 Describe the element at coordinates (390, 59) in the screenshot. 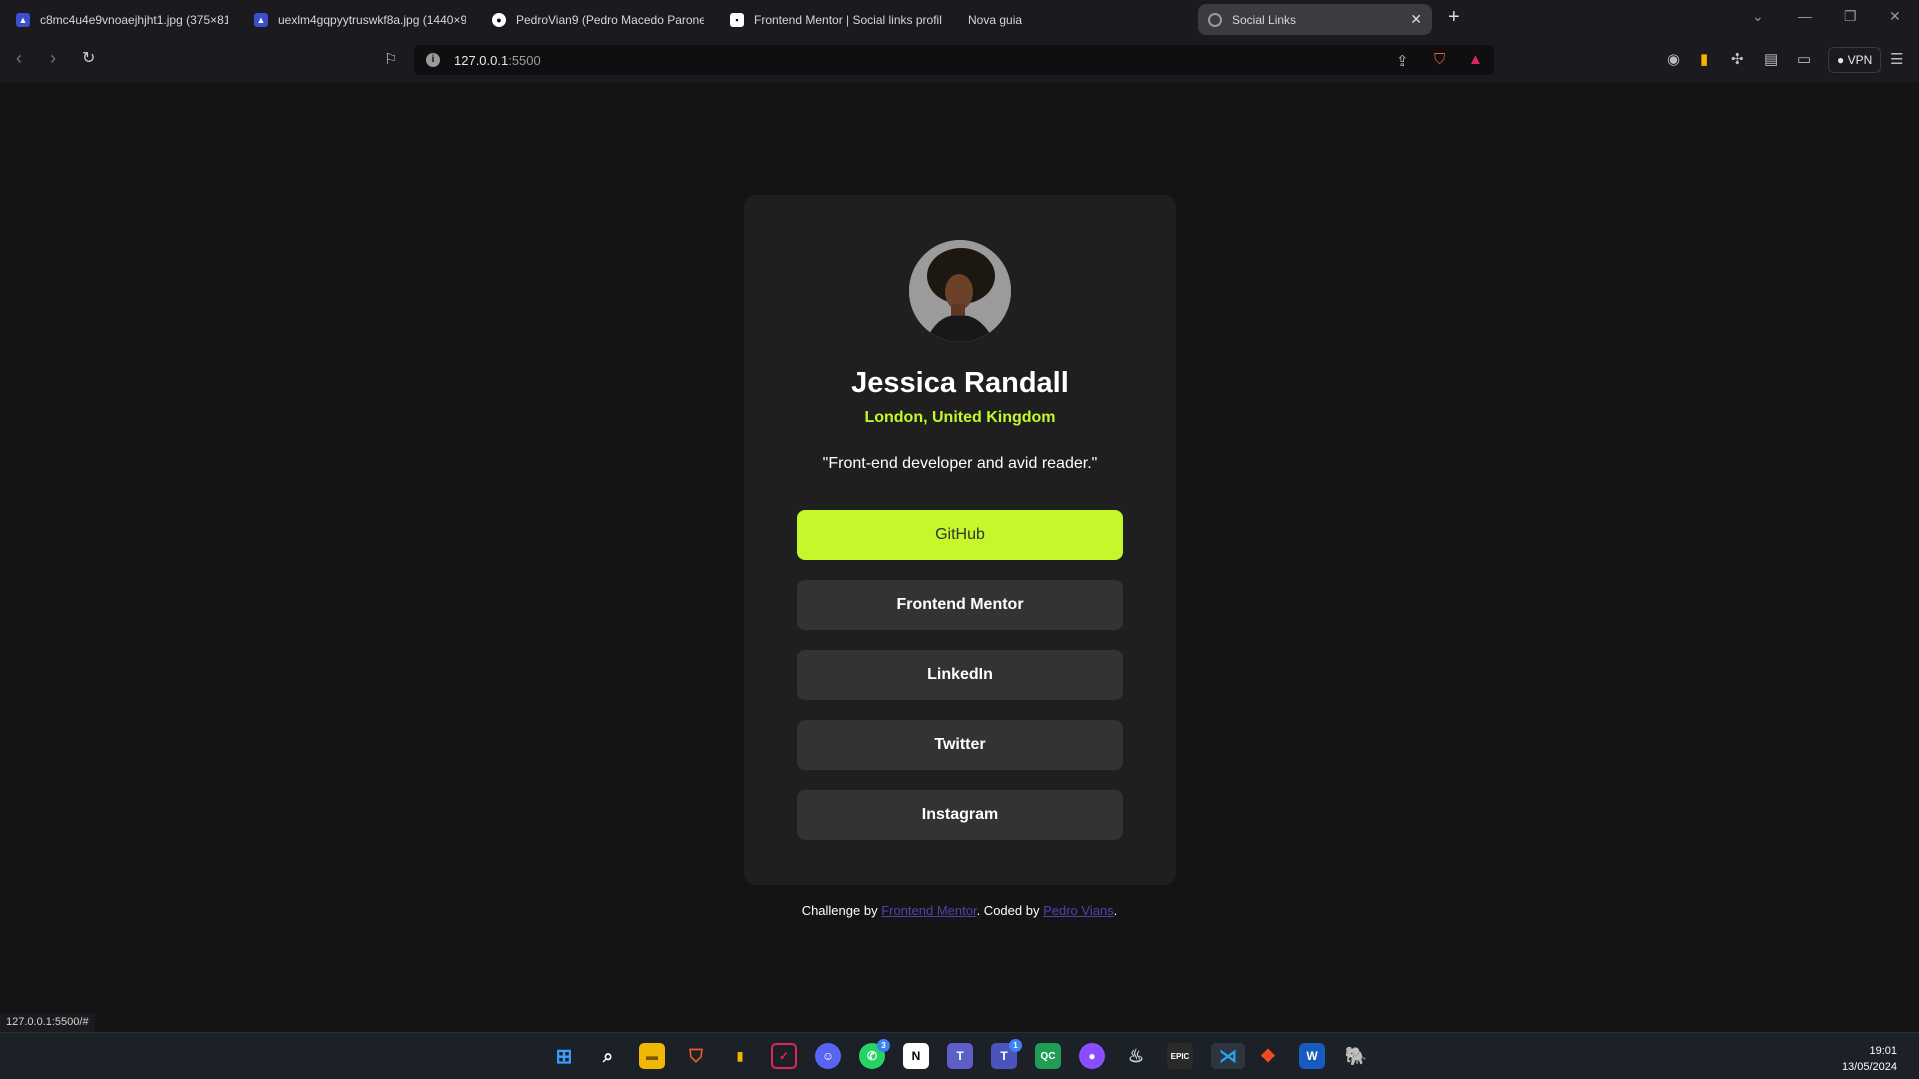

I see `bookmark-icon: ⚐` at that location.